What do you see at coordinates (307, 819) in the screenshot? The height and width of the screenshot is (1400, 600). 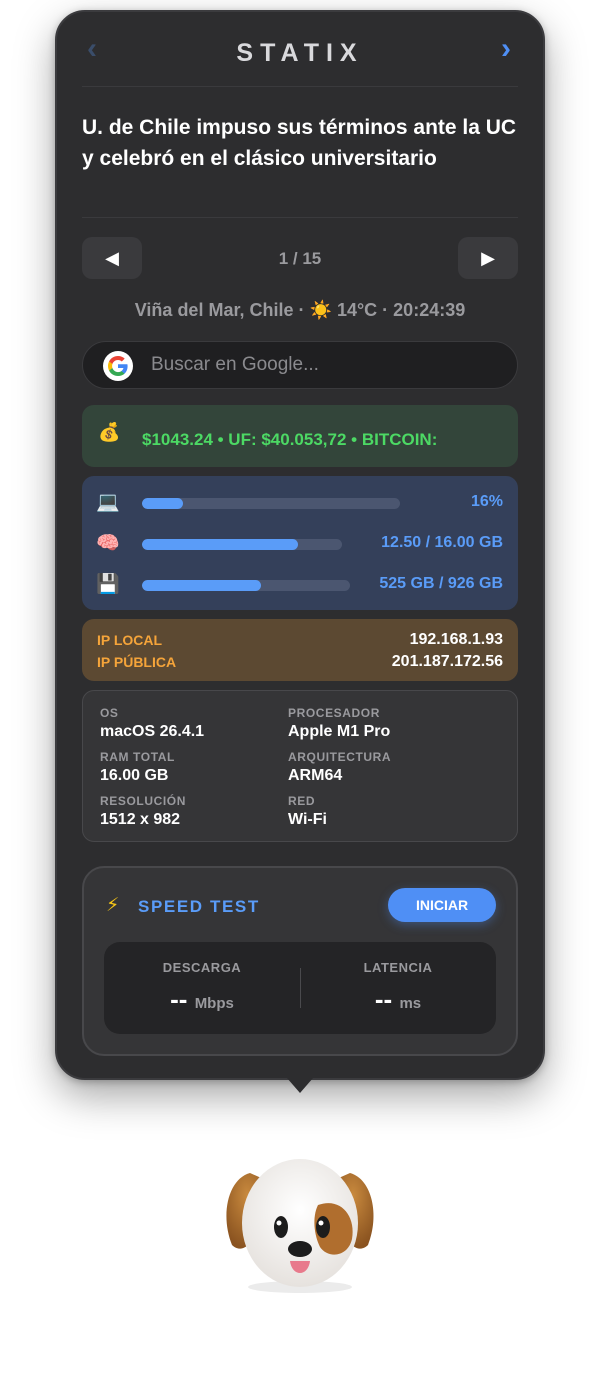 I see `network-value: Wi-Fi` at bounding box center [307, 819].